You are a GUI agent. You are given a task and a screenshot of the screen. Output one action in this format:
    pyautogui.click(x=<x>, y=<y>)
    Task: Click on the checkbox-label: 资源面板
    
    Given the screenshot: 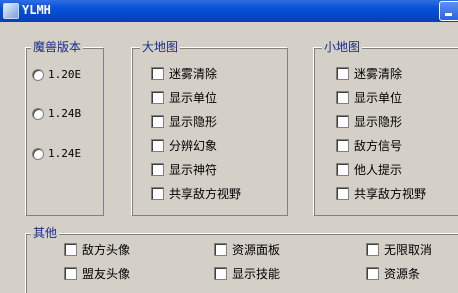 What is the action you would take?
    pyautogui.click(x=256, y=250)
    